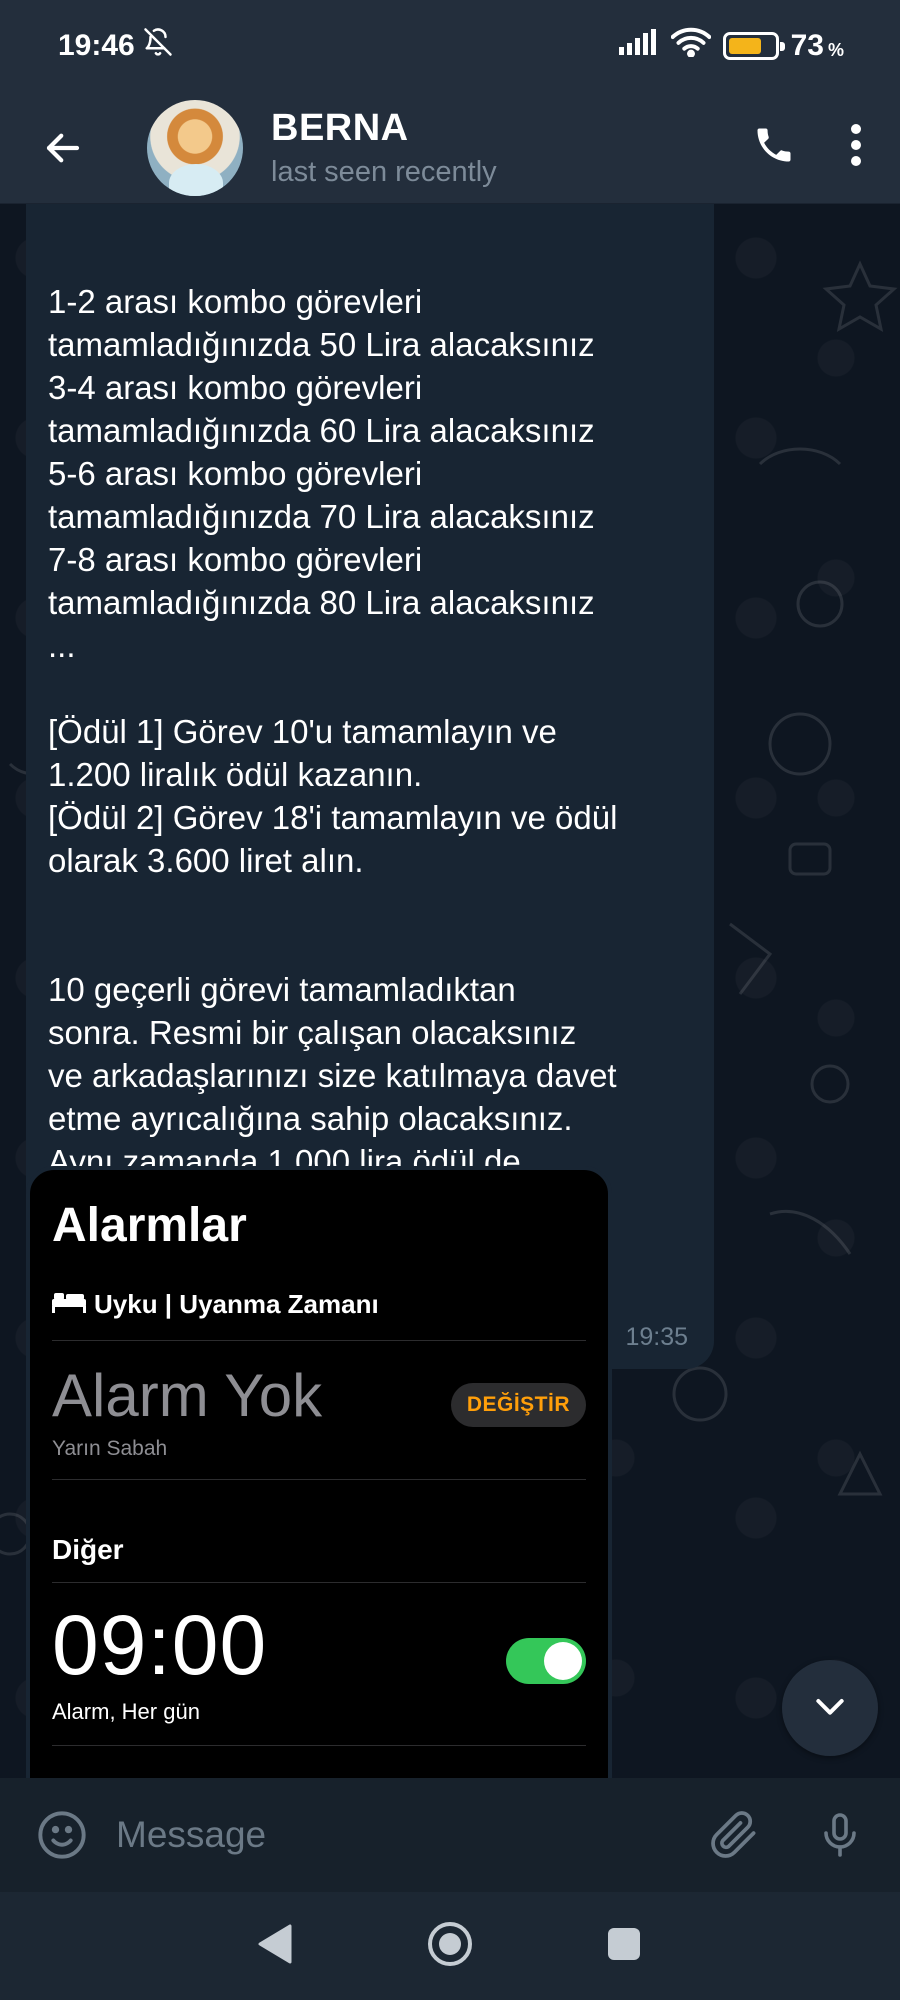  What do you see at coordinates (160, 1645) in the screenshot?
I see `alarm-time: 09:00` at bounding box center [160, 1645].